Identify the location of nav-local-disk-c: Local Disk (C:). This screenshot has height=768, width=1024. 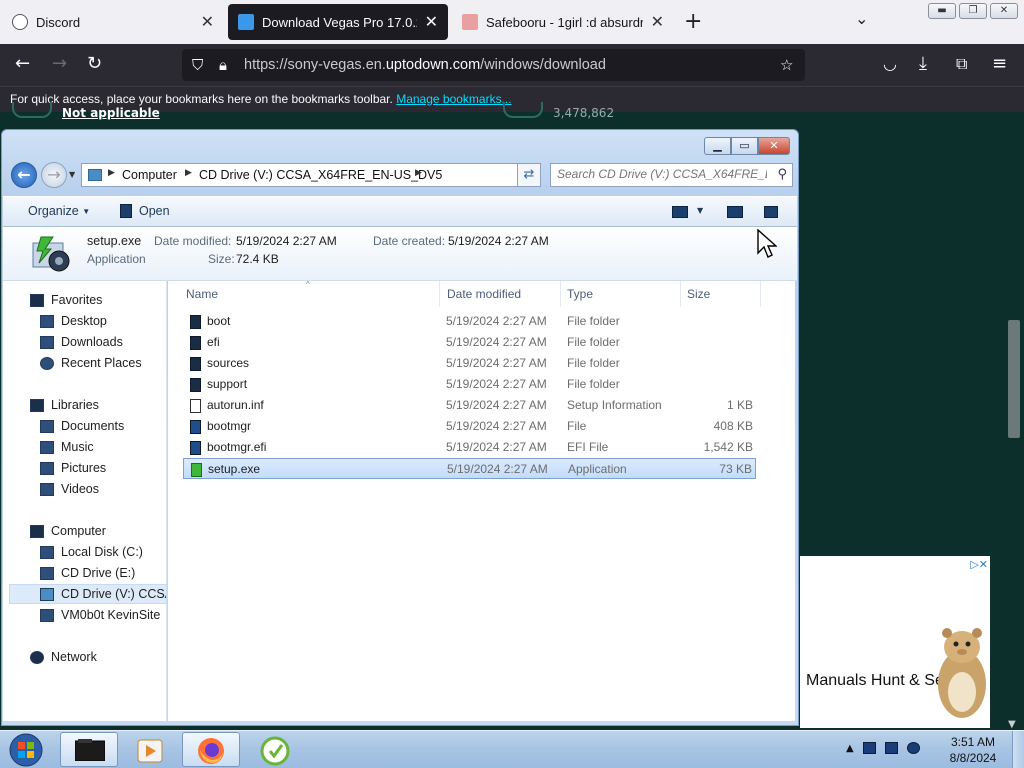
(91, 552).